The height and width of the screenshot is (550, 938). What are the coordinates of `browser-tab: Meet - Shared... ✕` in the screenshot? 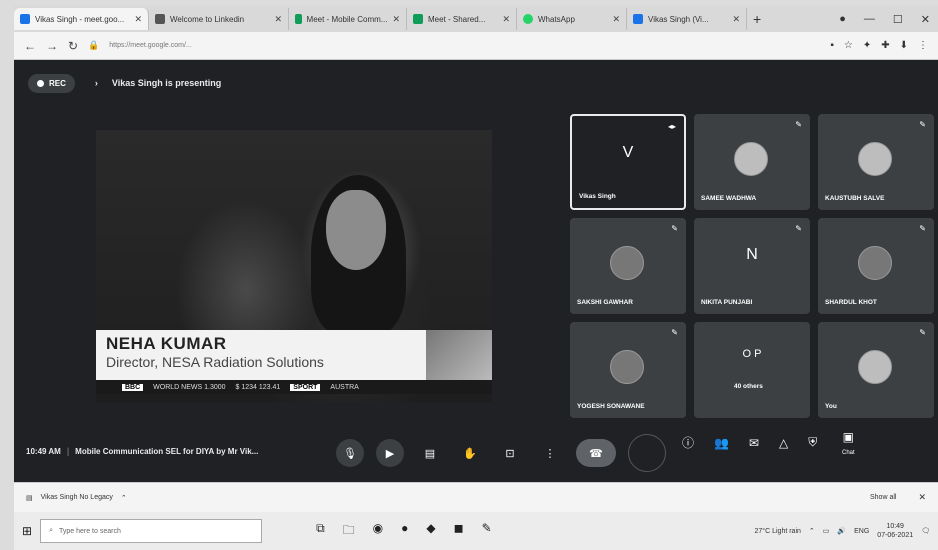 It's located at (462, 19).